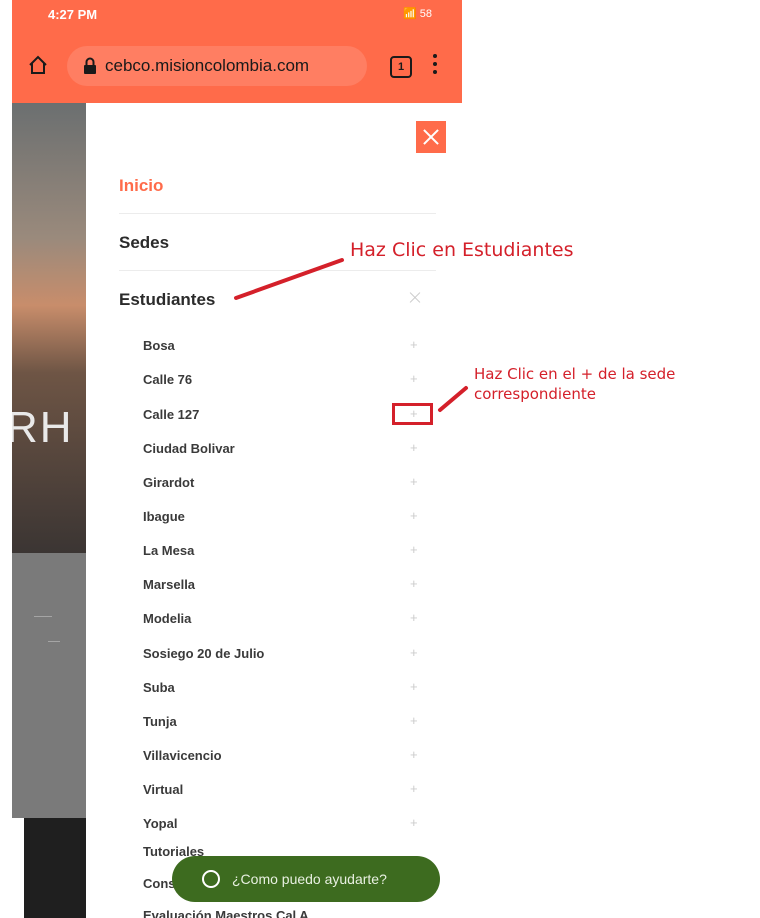  Describe the element at coordinates (54, 642) in the screenshot. I see `background-text-line: ——` at that location.